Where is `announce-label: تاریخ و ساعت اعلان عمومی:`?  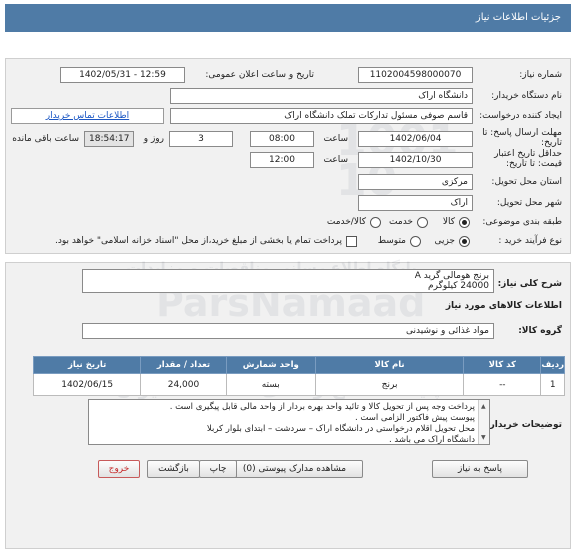 announce-label: تاریخ و ساعت اعلان عمومی: is located at coordinates (259, 75).